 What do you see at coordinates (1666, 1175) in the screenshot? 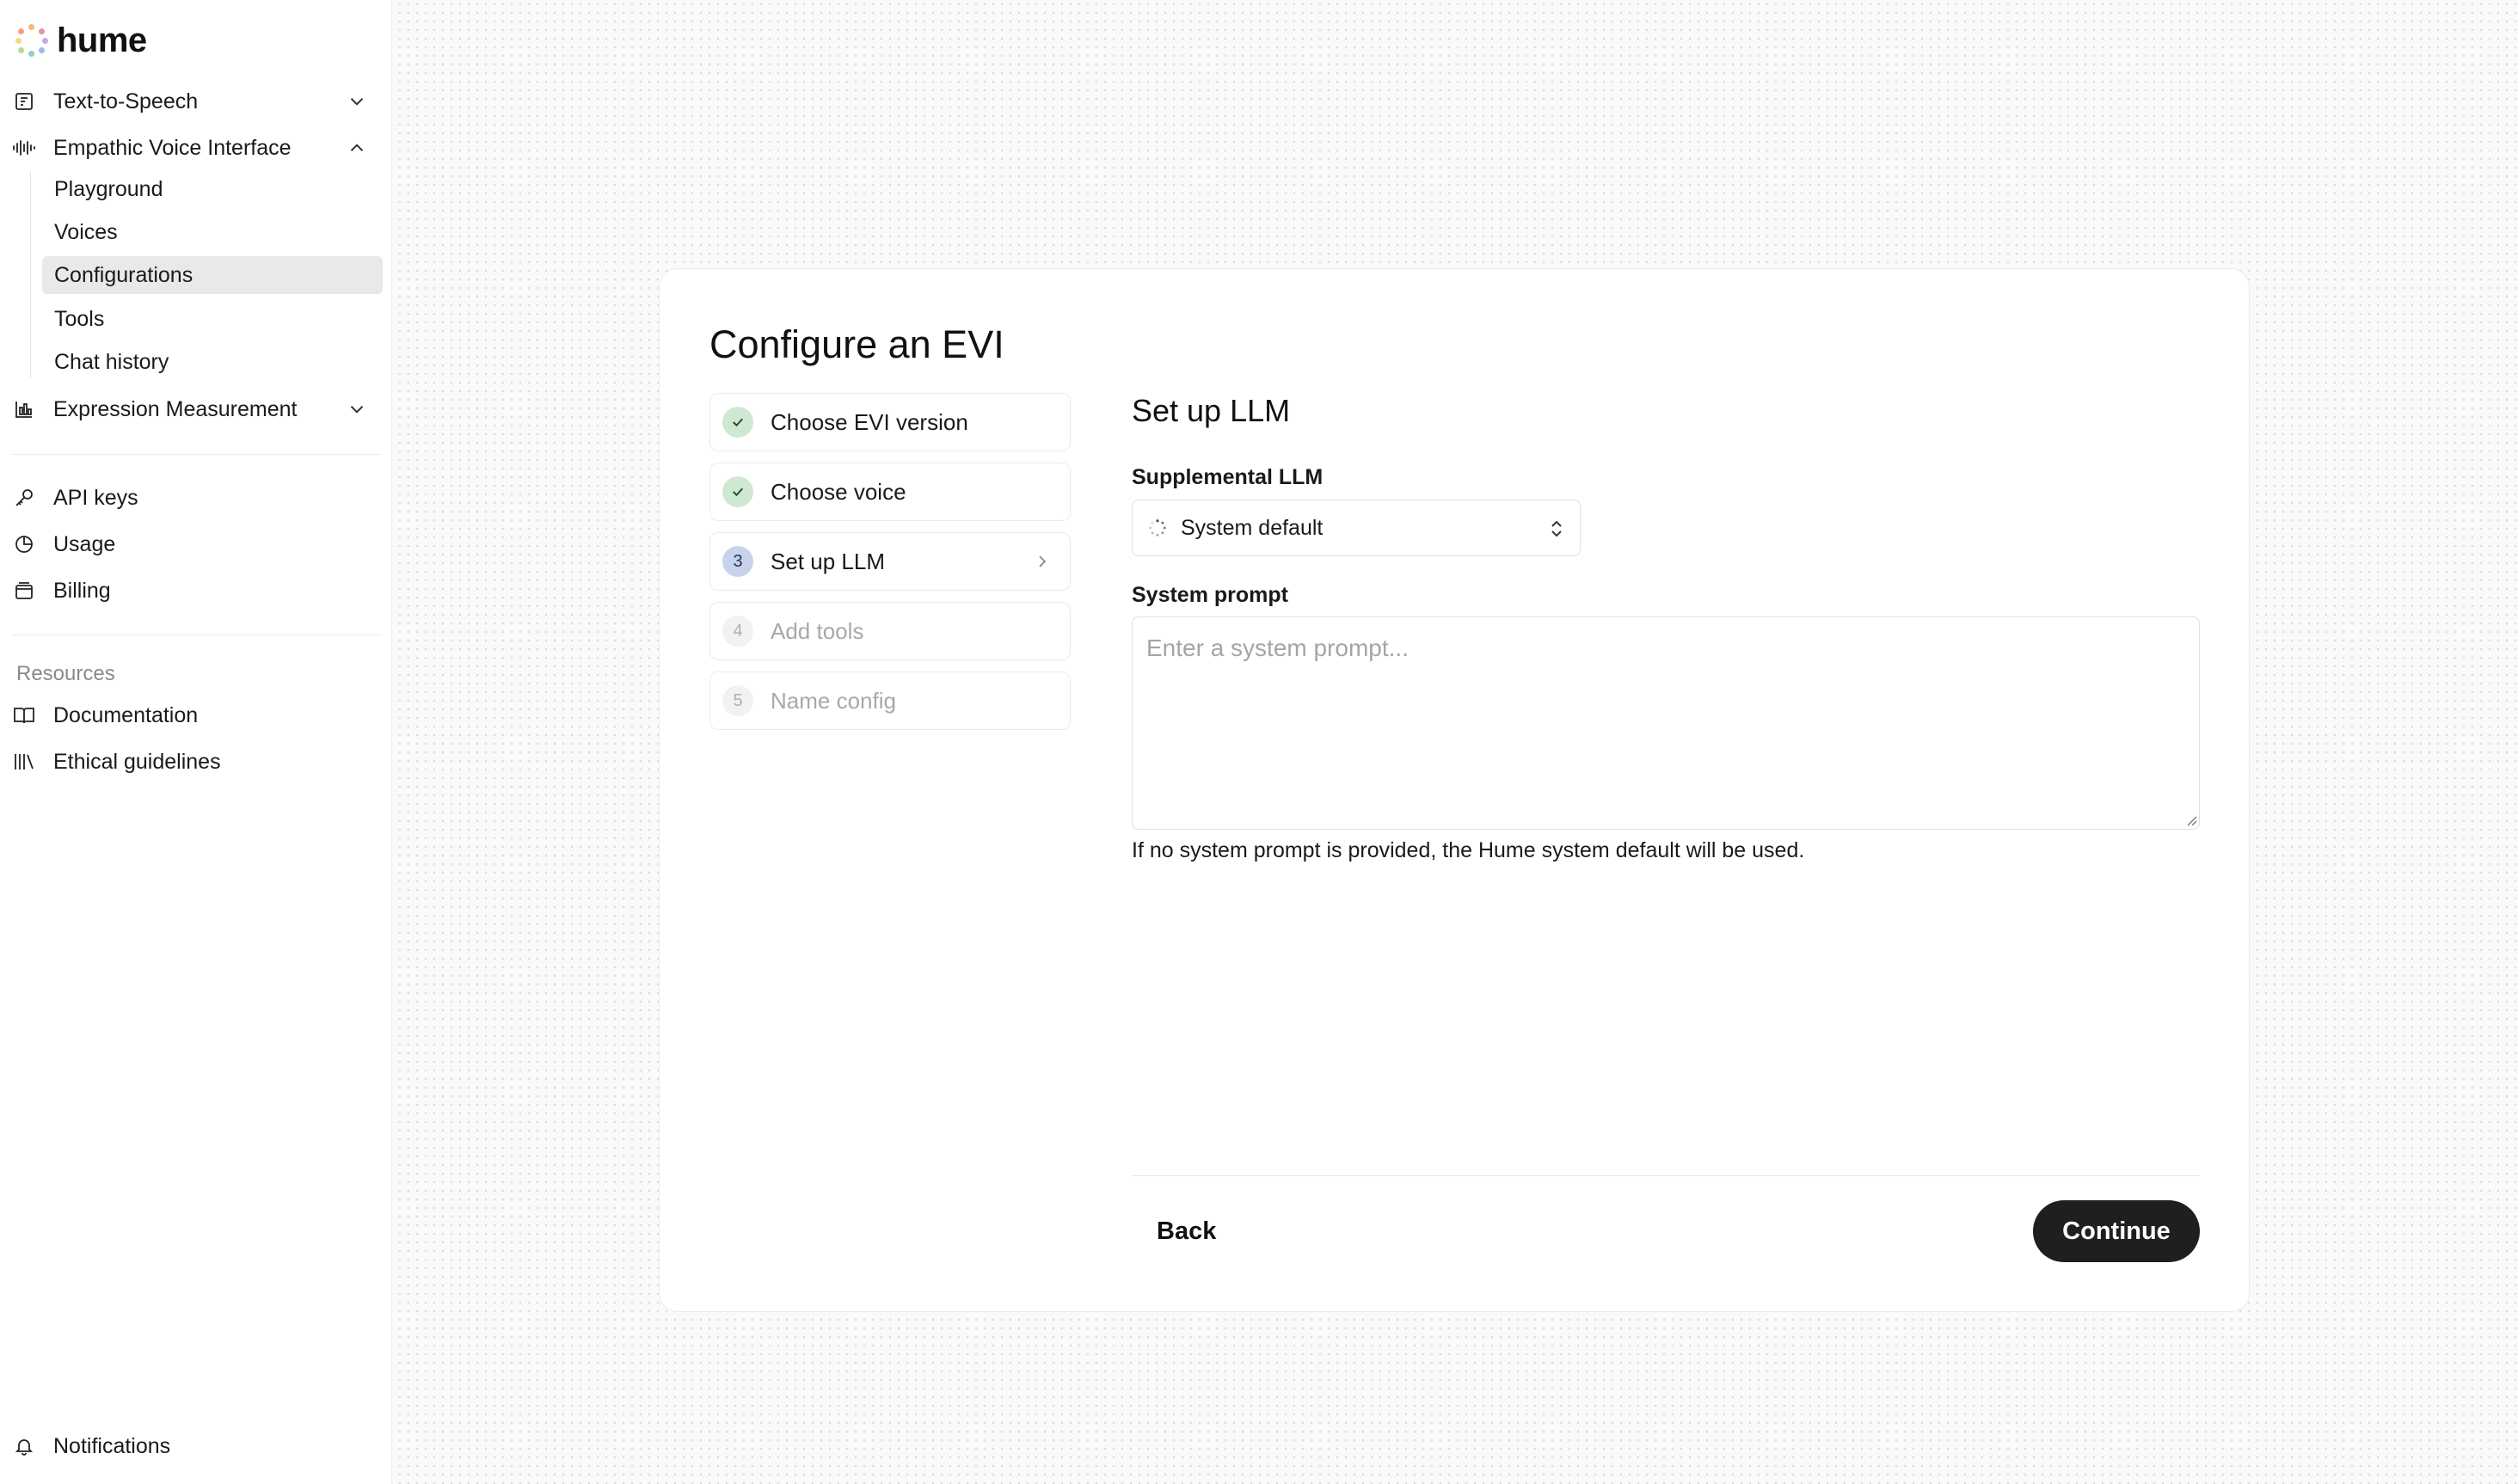
I see `footer-divider` at bounding box center [1666, 1175].